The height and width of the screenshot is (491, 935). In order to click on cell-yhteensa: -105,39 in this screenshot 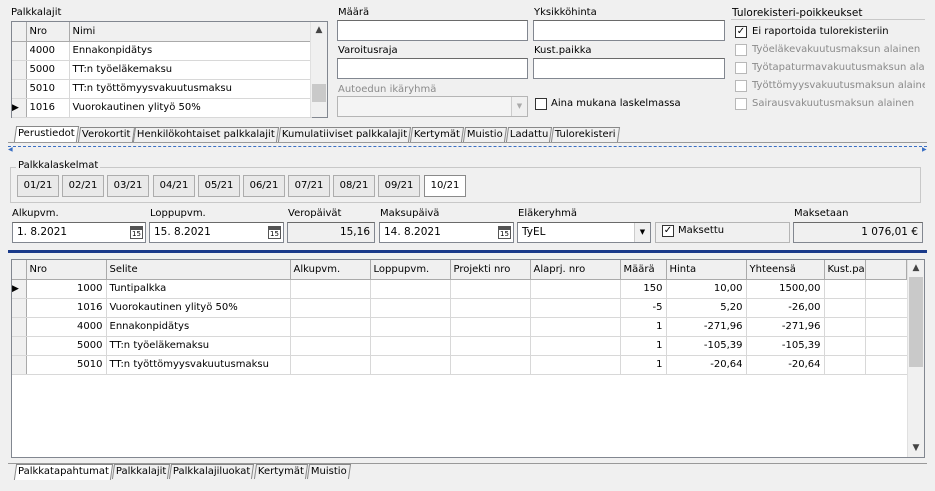, I will do `click(785, 346)`.